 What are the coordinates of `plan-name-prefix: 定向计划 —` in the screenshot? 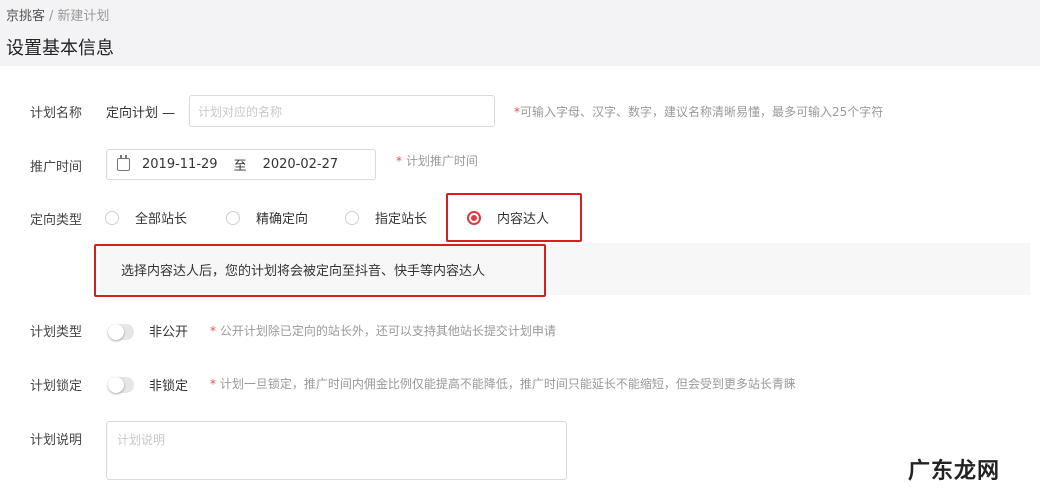 It's located at (141, 113).